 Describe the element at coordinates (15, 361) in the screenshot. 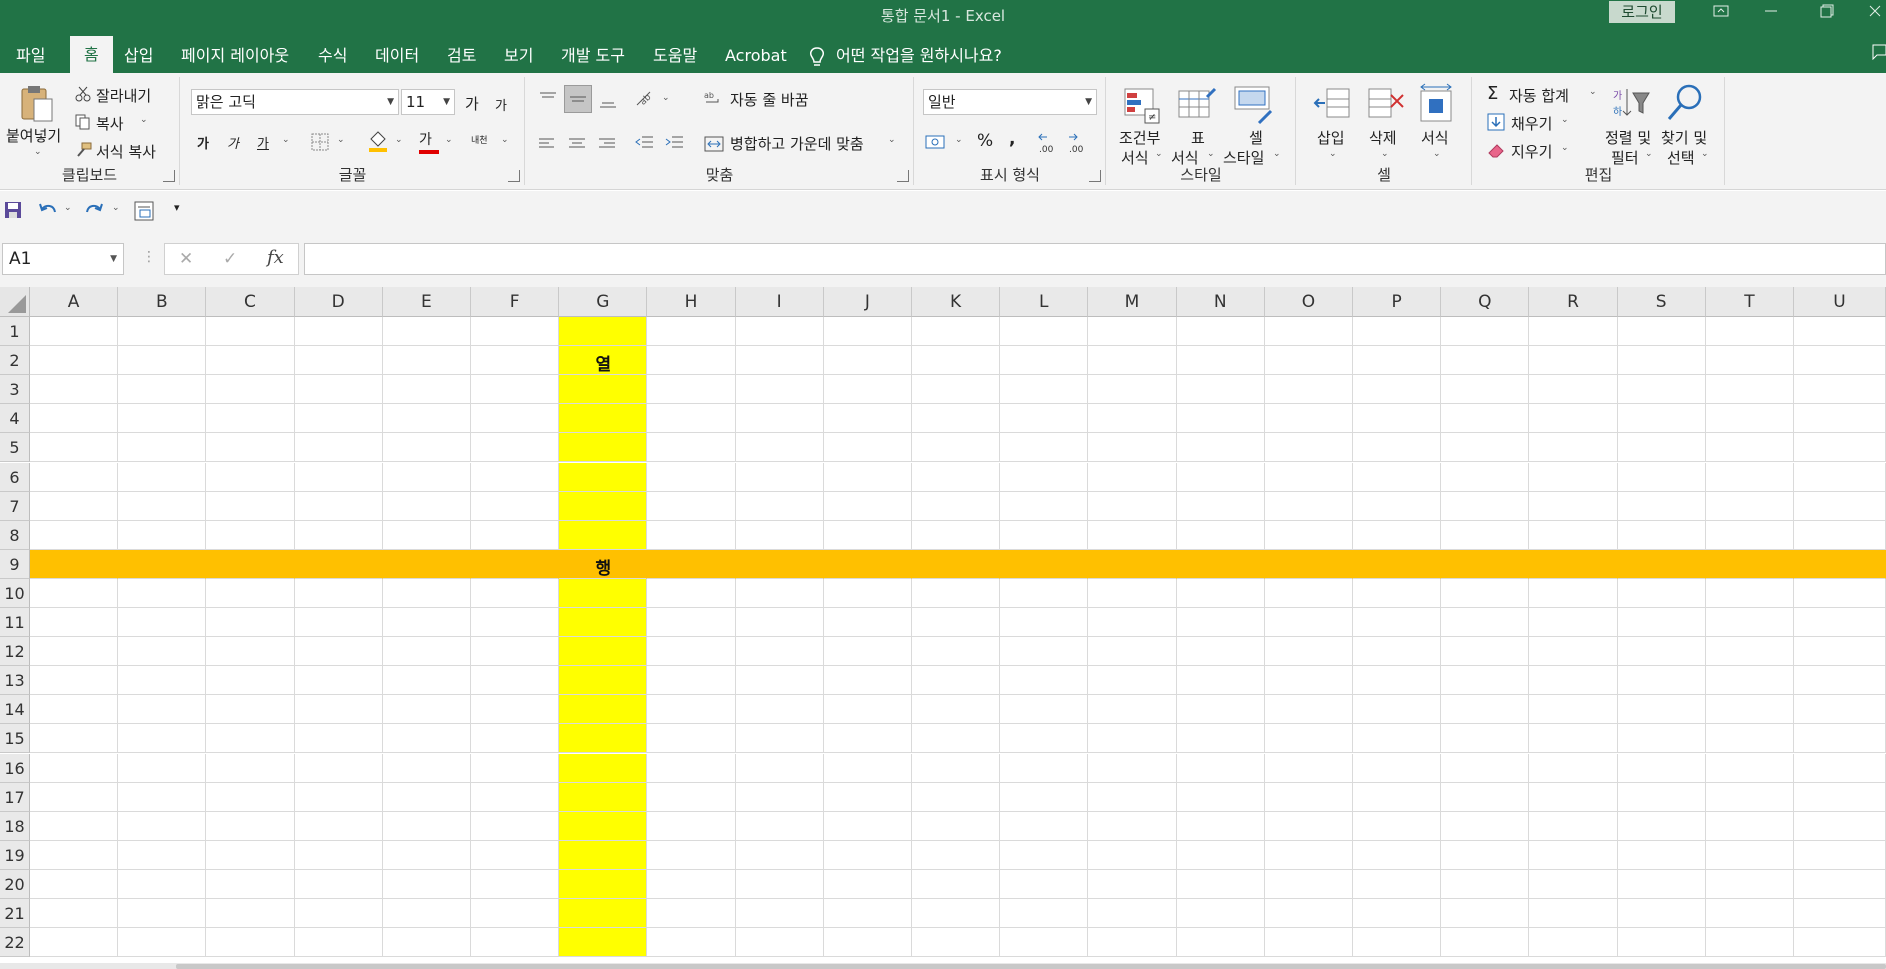

I see `row-header-2: 2` at that location.